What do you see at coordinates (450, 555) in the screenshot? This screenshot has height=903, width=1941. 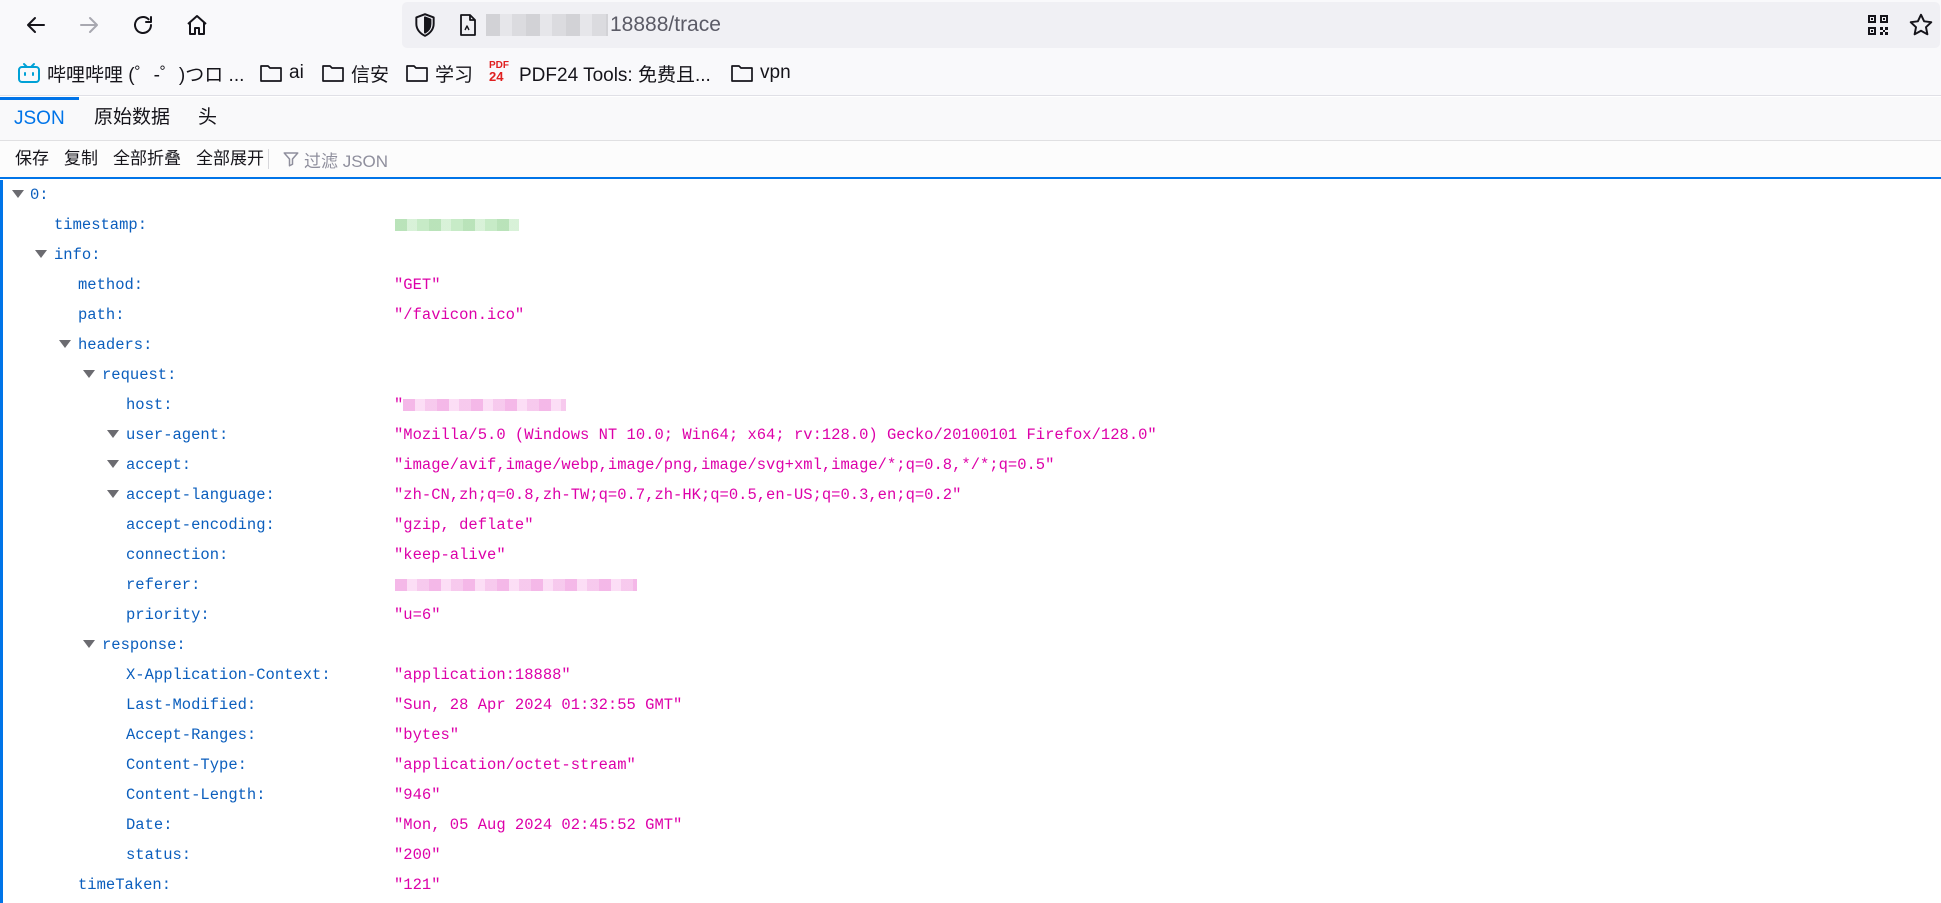 I see `json-value: "keep-alive"` at bounding box center [450, 555].